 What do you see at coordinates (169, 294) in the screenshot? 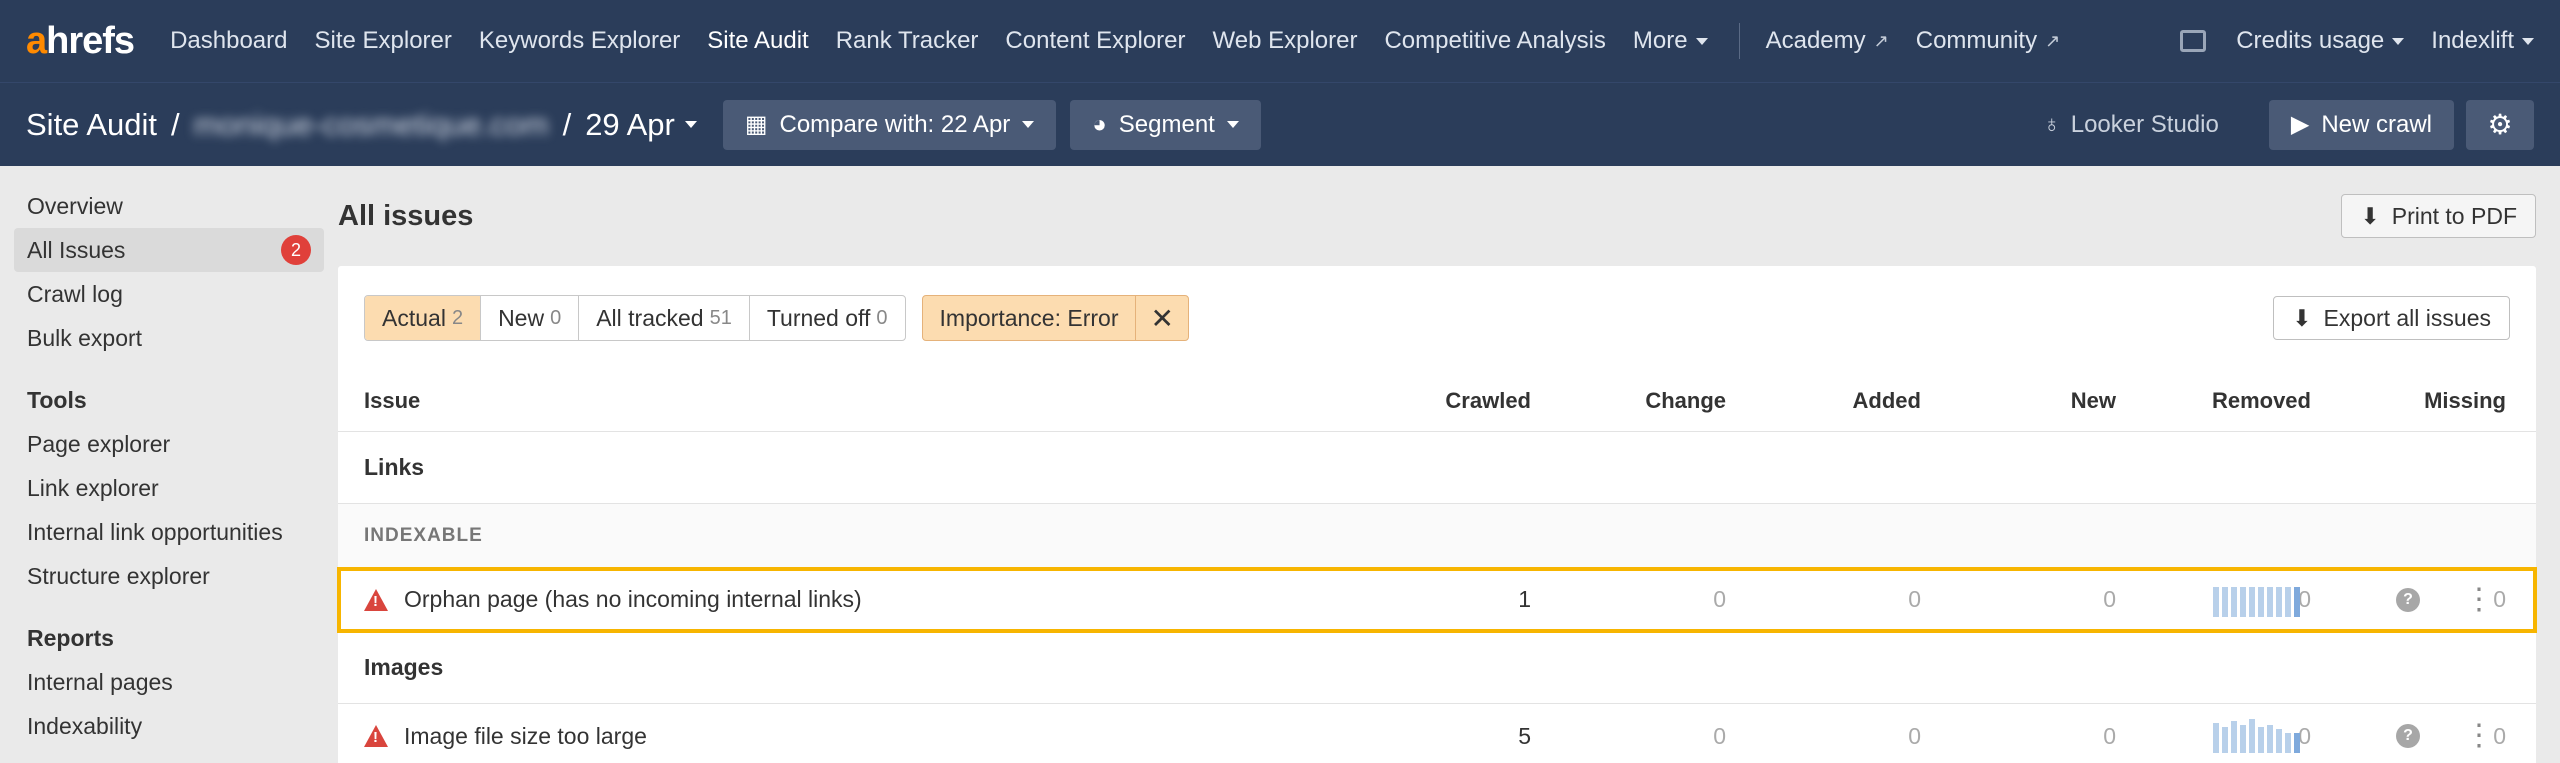
I see `sidebar-item-crawl-log: Crawl log` at bounding box center [169, 294].